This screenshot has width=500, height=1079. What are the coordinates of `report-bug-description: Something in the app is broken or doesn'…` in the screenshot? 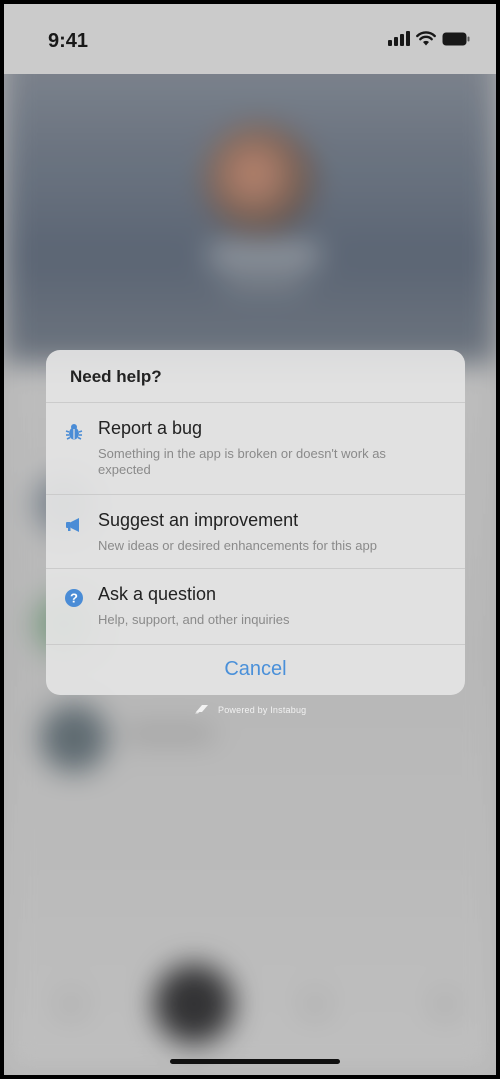 It's located at (242, 461).